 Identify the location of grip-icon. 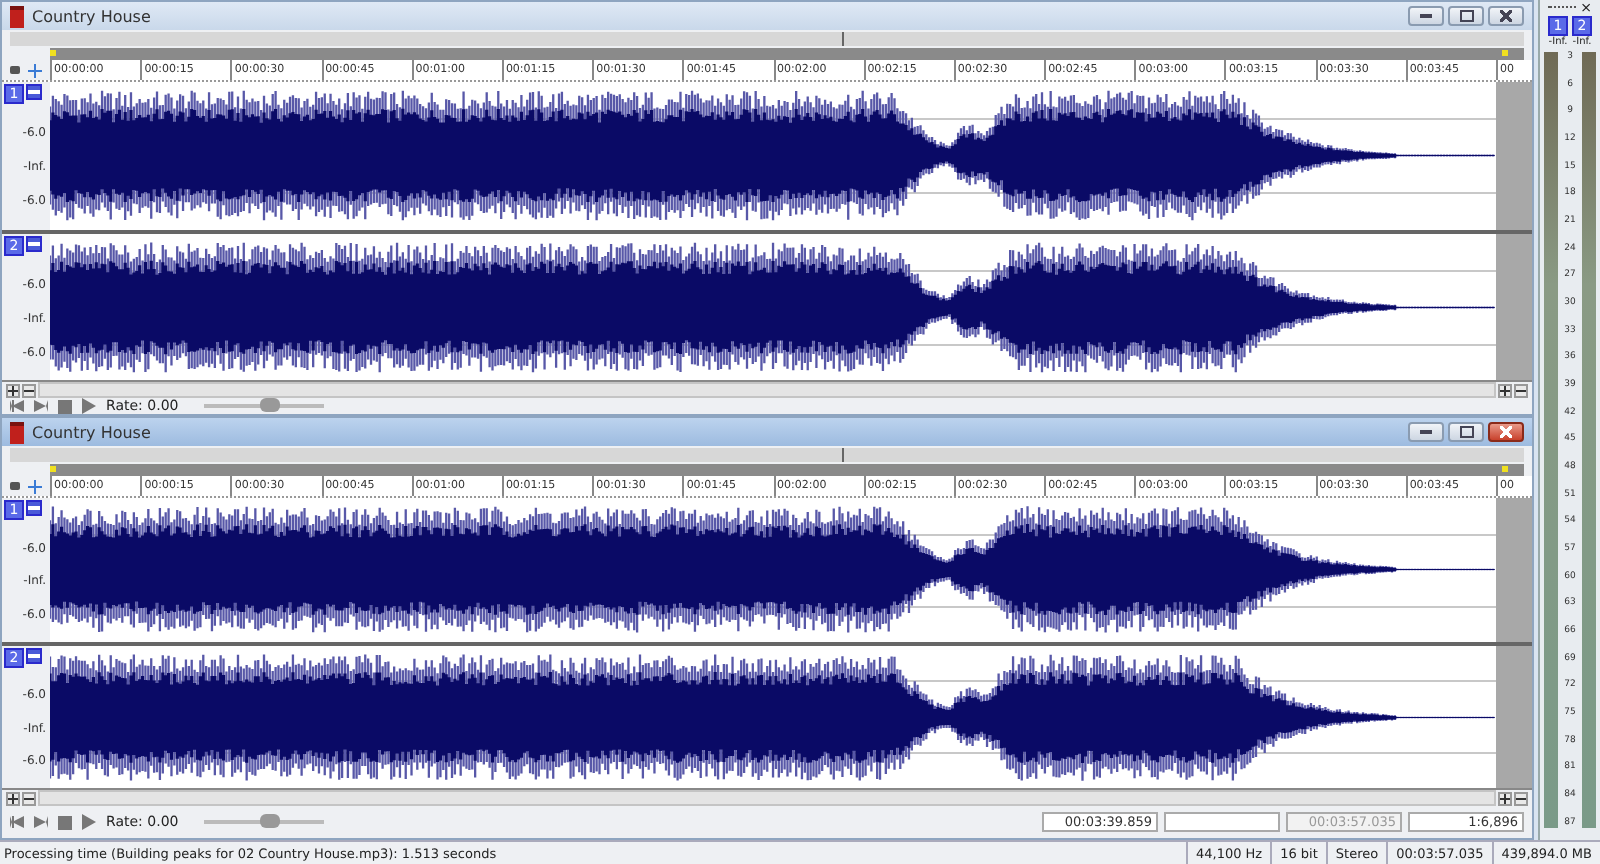
(1562, 8).